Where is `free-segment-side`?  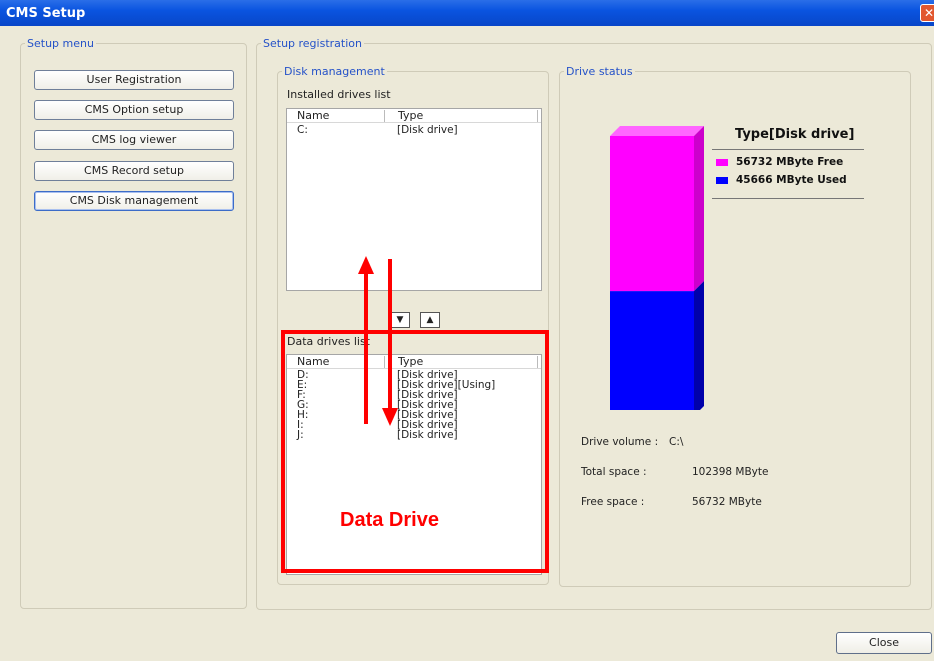
free-segment-side is located at coordinates (699, 209).